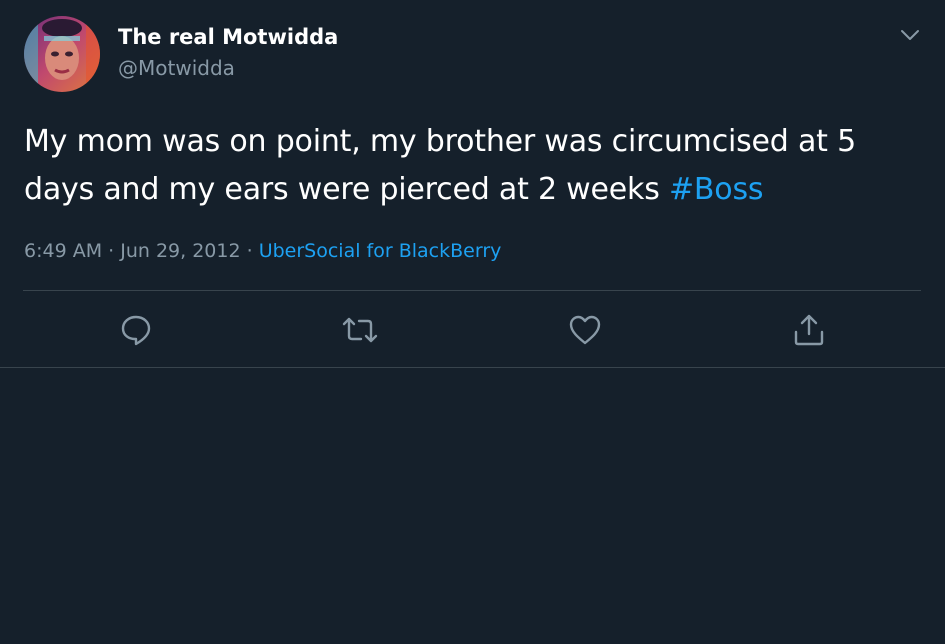 The height and width of the screenshot is (644, 945). Describe the element at coordinates (228, 37) in the screenshot. I see `display-name: The real Motwidda` at that location.